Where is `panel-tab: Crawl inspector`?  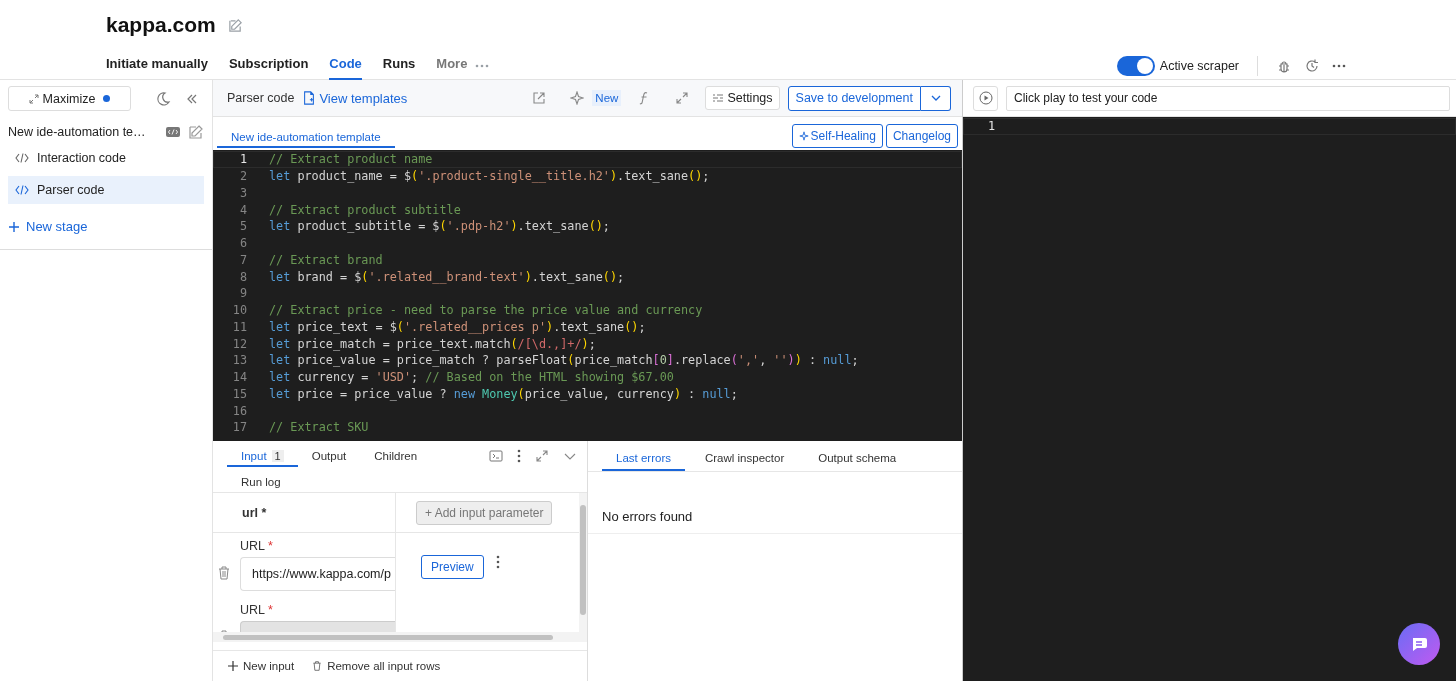 panel-tab: Crawl inspector is located at coordinates (744, 456).